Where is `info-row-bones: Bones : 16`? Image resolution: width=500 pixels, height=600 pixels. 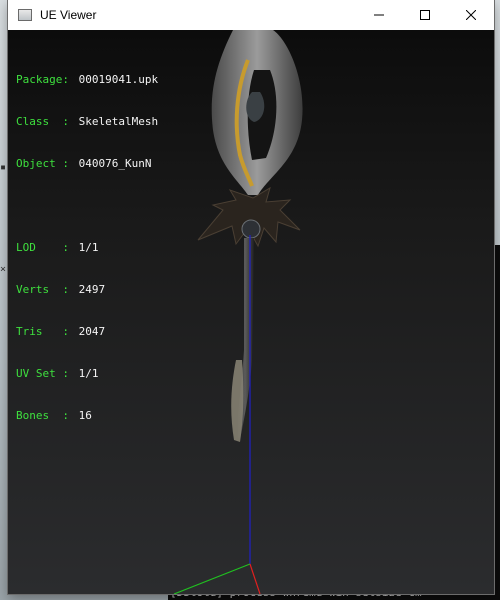
info-row-bones: Bones : 16 is located at coordinates (54, 415).